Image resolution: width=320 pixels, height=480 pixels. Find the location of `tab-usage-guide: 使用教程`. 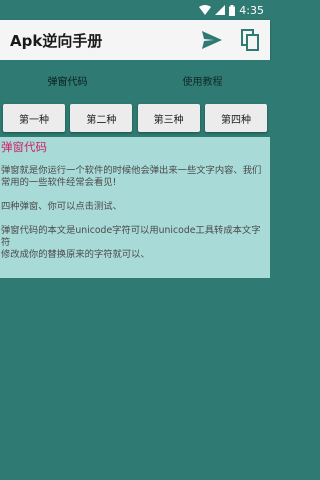

tab-usage-guide: 使用教程 is located at coordinates (202, 80).